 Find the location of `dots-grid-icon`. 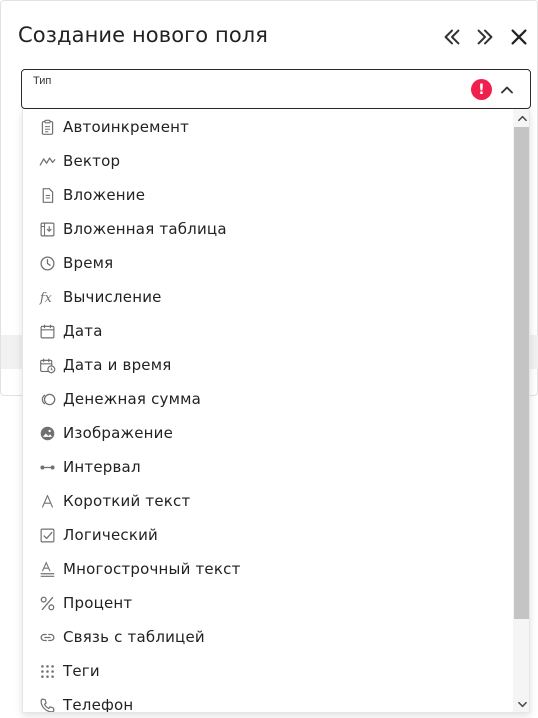

dots-grid-icon is located at coordinates (47, 671).